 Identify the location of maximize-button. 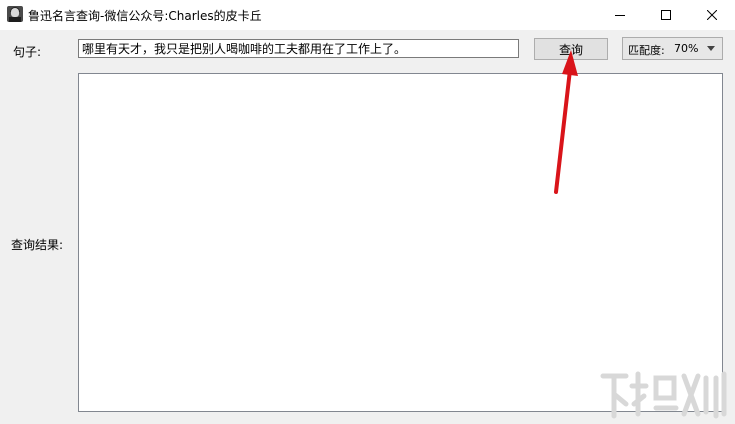
(666, 15).